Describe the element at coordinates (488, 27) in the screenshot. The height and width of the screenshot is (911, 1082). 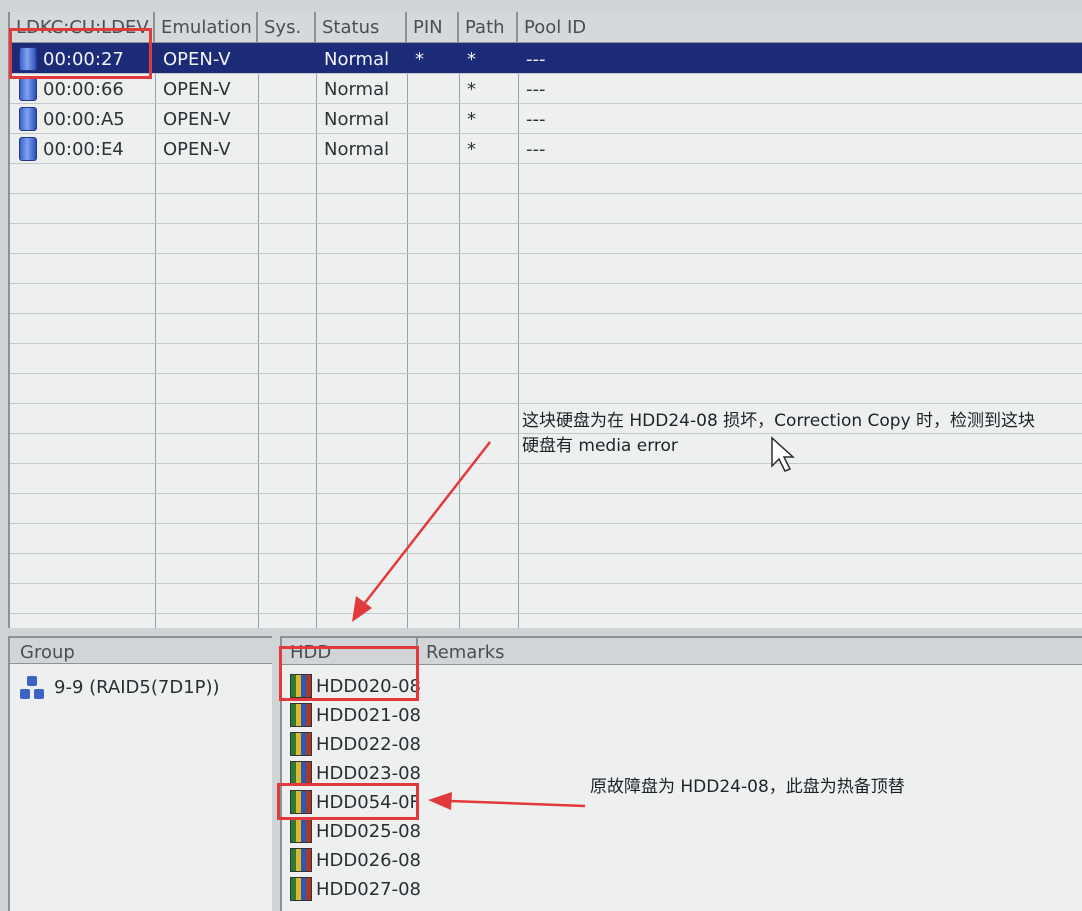
I see `col-header-path: Path` at that location.